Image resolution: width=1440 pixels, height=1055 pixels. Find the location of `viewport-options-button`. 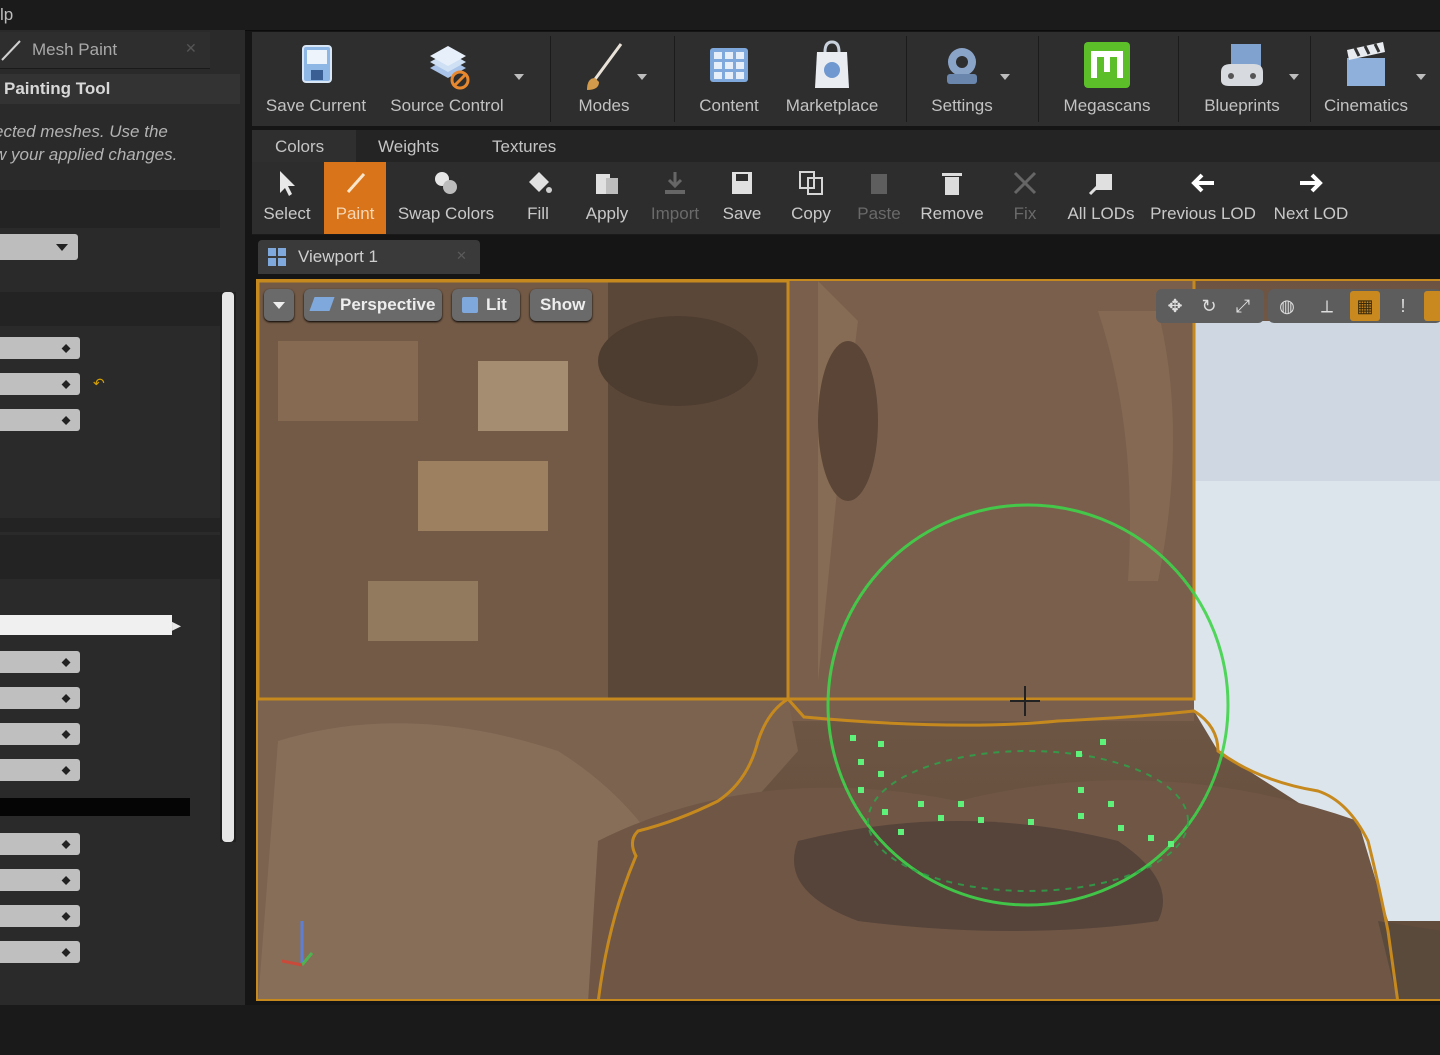

viewport-options-button is located at coordinates (279, 305).